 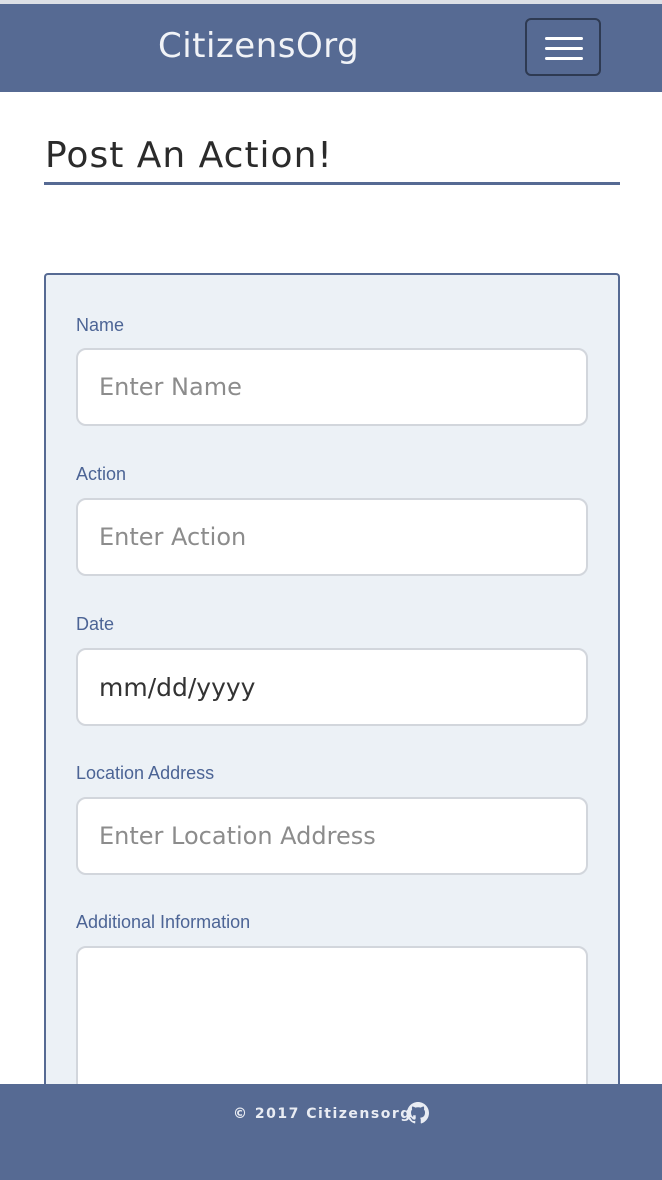 I want to click on date-input: mm/dd/yyyy, so click(x=332, y=687).